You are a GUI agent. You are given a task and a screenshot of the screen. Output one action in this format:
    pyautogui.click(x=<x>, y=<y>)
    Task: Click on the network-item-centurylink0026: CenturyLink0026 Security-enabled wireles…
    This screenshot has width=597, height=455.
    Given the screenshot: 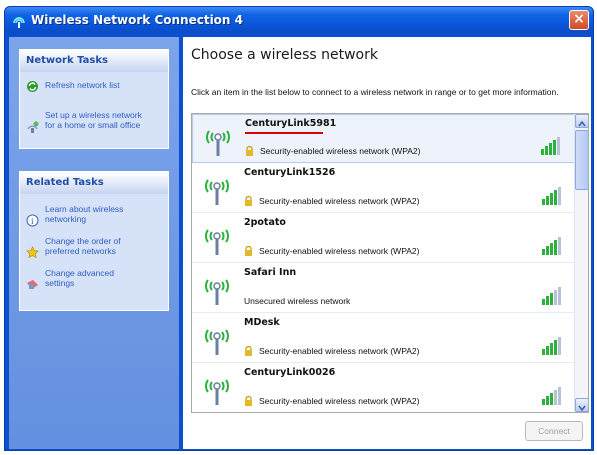 What is the action you would take?
    pyautogui.click(x=384, y=388)
    